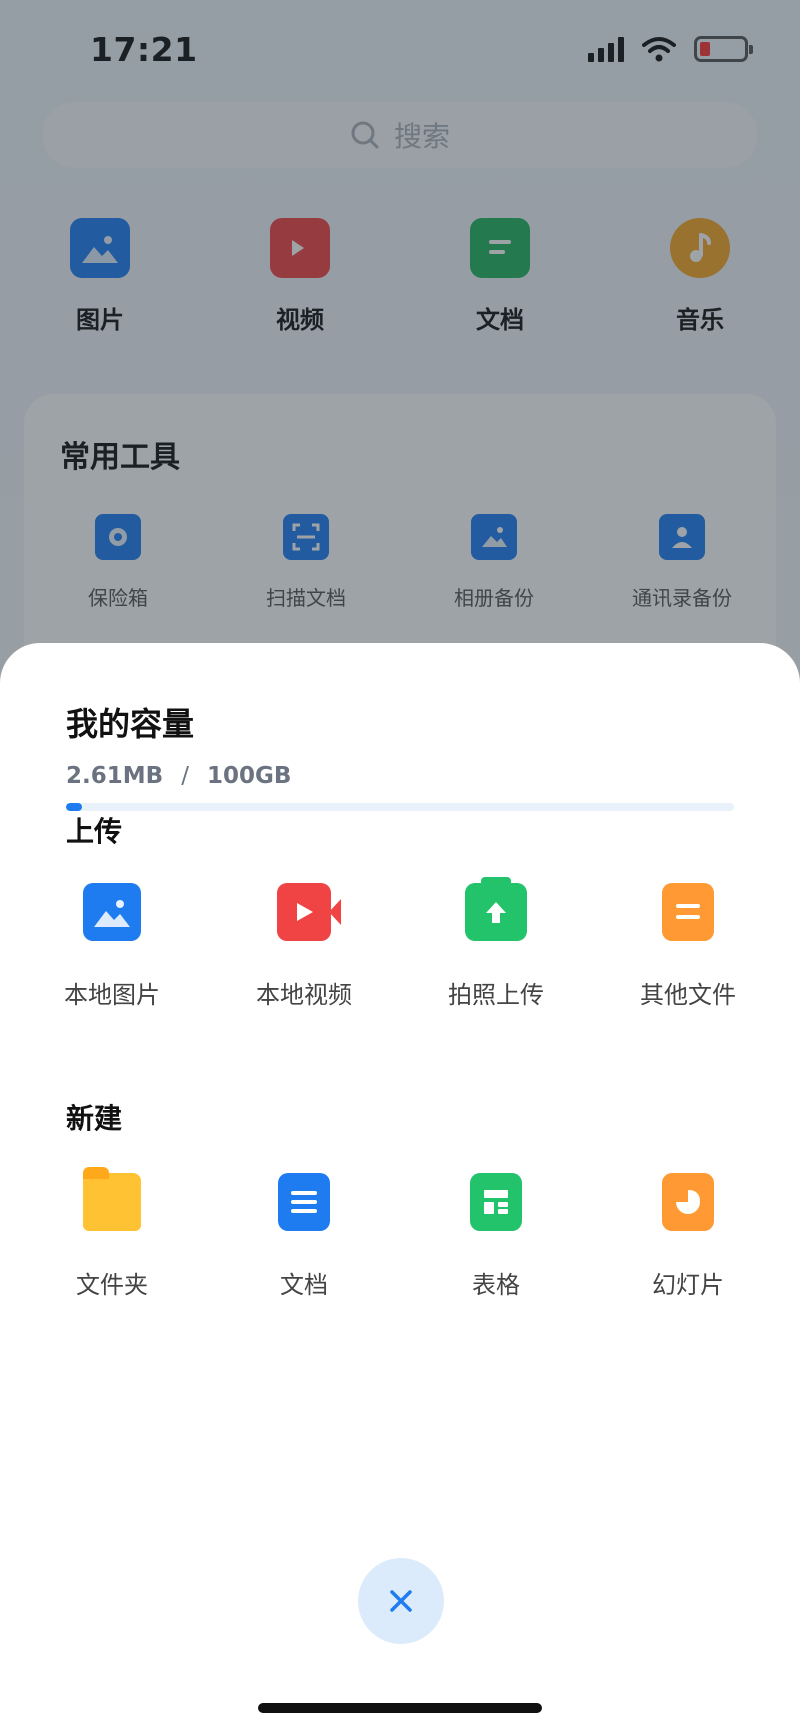  Describe the element at coordinates (112, 1285) in the screenshot. I see `create-item-label: 文件夹` at that location.